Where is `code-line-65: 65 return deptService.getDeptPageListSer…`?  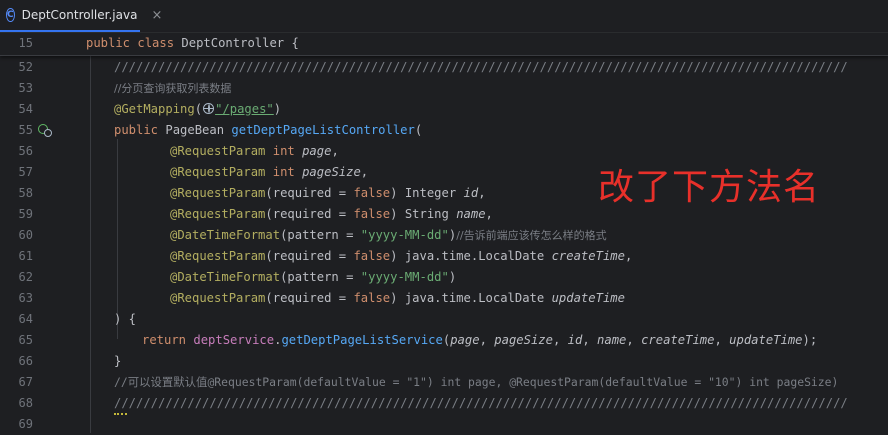 code-line-65: 65 return deptService.getDeptPageListSer… is located at coordinates (444, 340).